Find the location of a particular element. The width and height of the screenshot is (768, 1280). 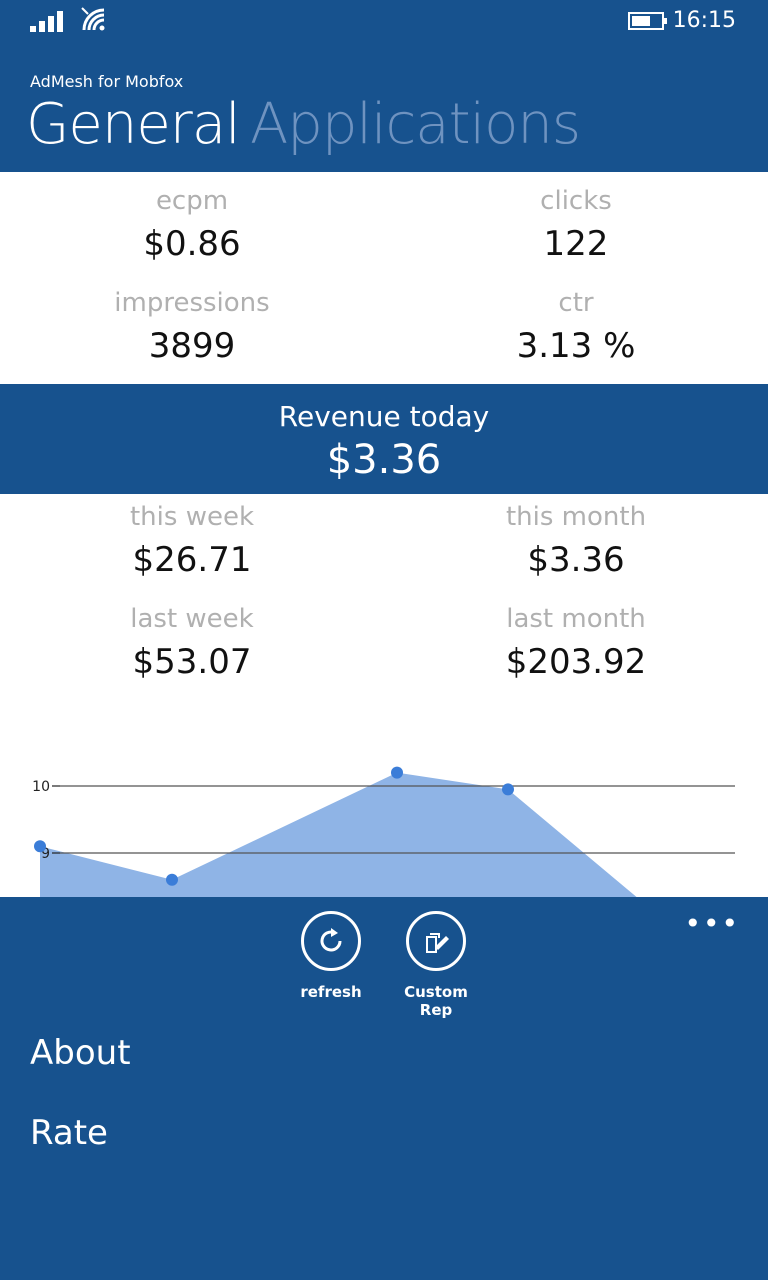

more-options-icon: ••• is located at coordinates (712, 923).